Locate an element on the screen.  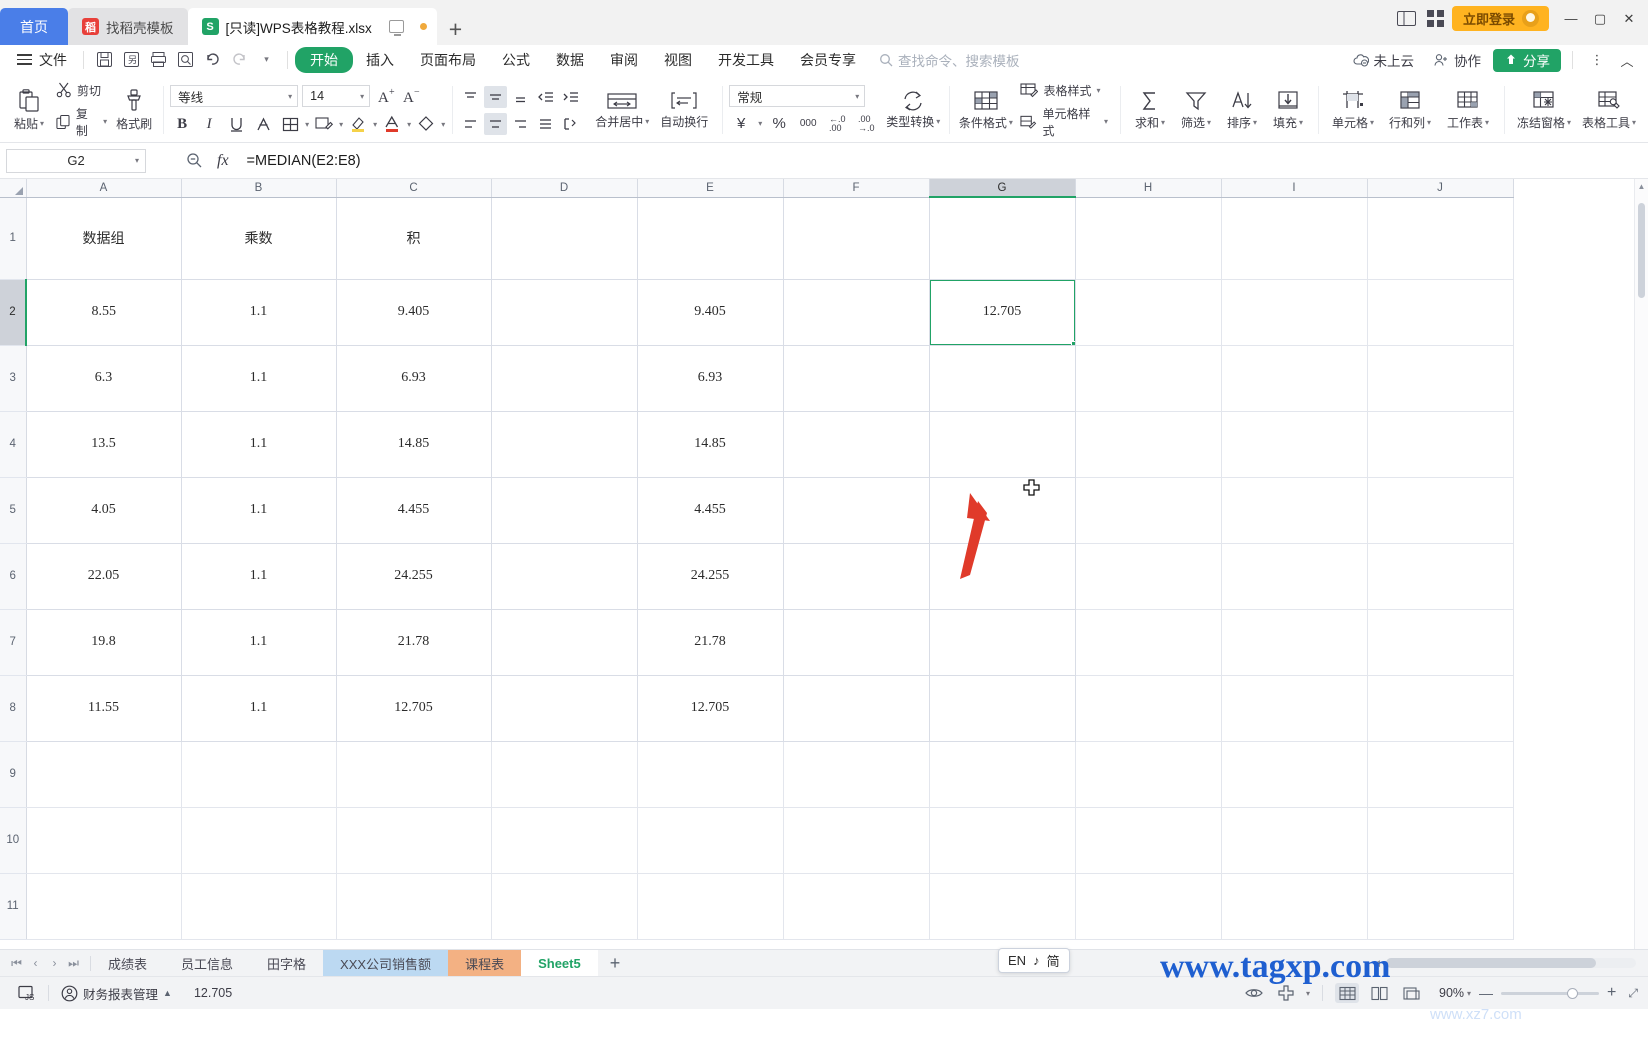
cell-a6: 22.05 is located at coordinates (104, 576).